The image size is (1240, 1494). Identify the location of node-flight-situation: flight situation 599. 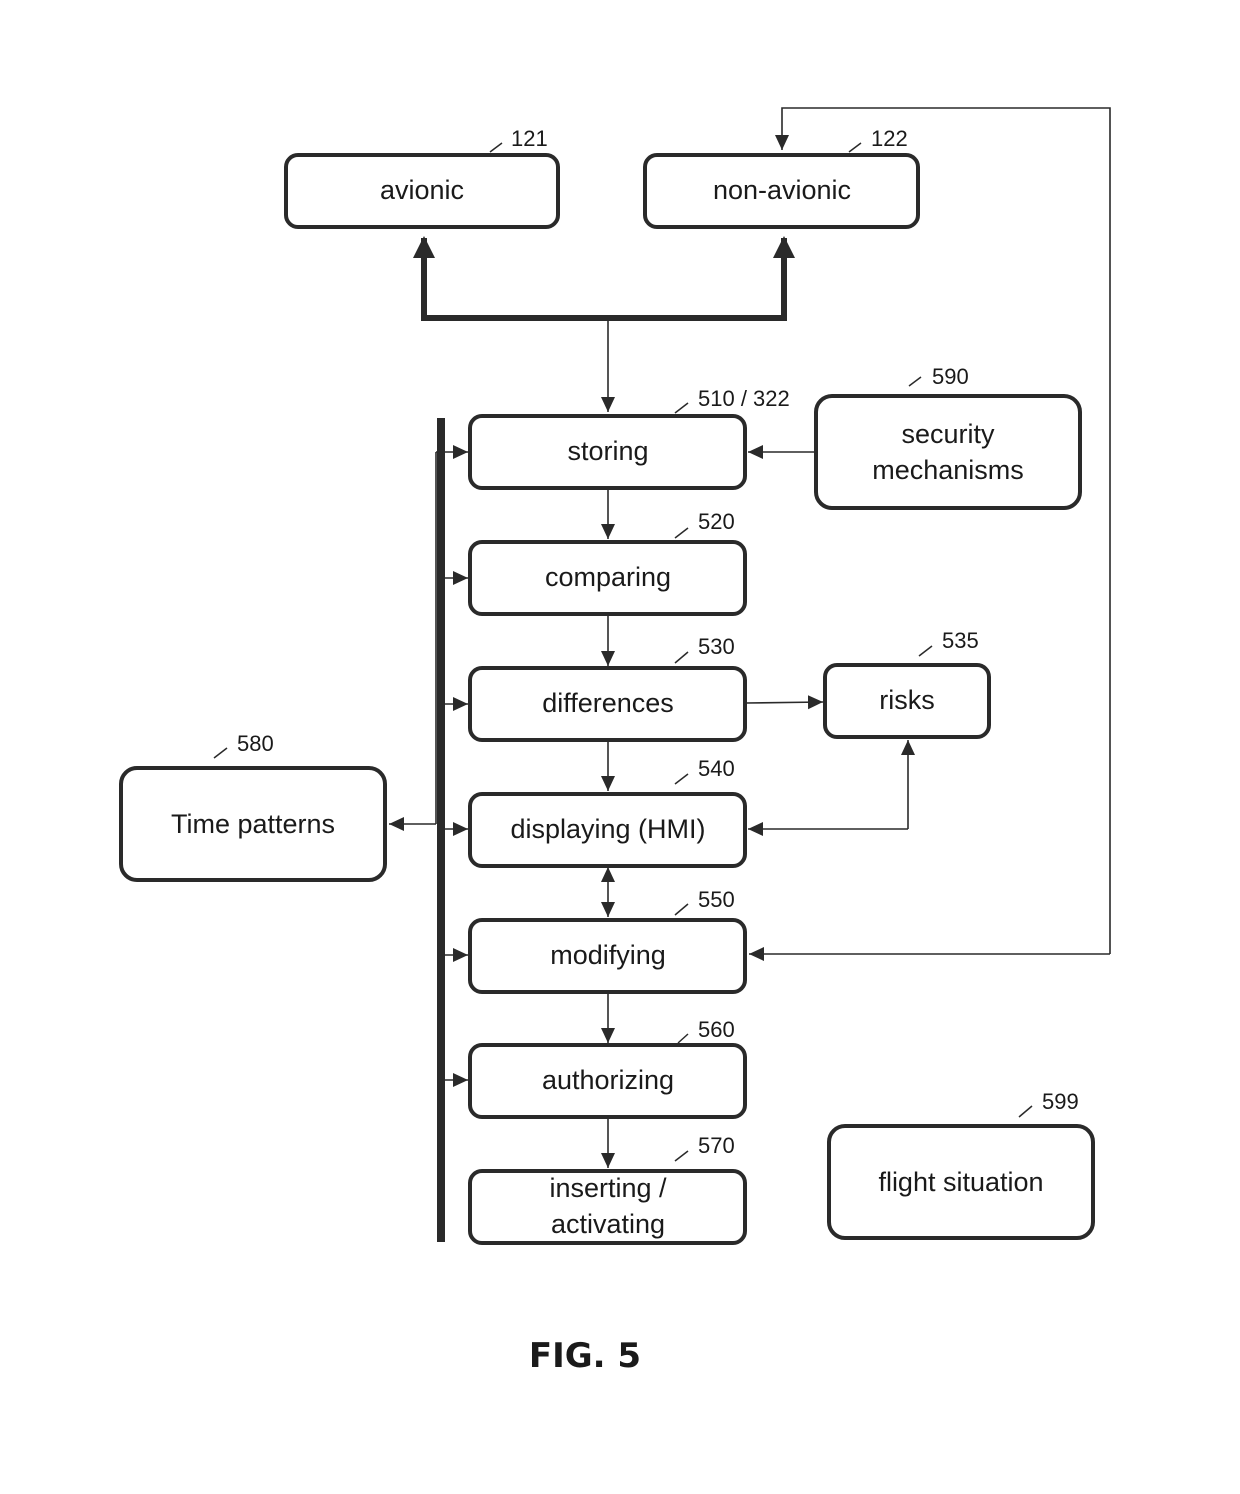
(961, 1164).